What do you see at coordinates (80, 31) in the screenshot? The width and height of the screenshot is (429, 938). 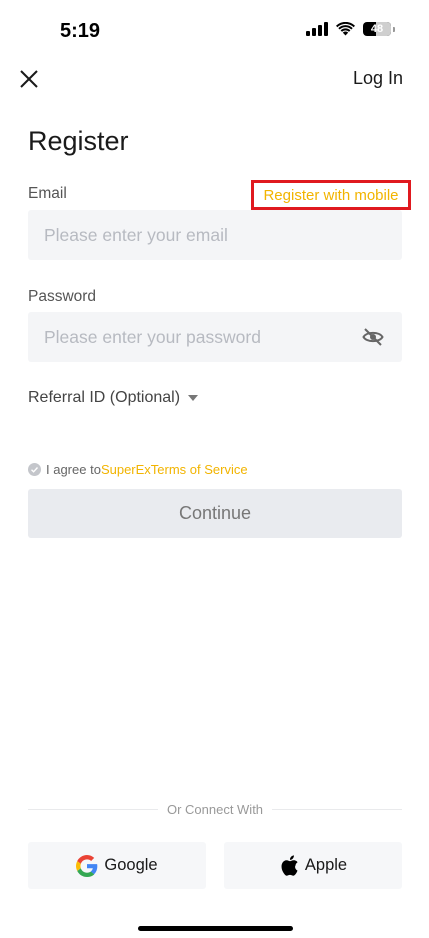 I see `status-time: 5:19` at bounding box center [80, 31].